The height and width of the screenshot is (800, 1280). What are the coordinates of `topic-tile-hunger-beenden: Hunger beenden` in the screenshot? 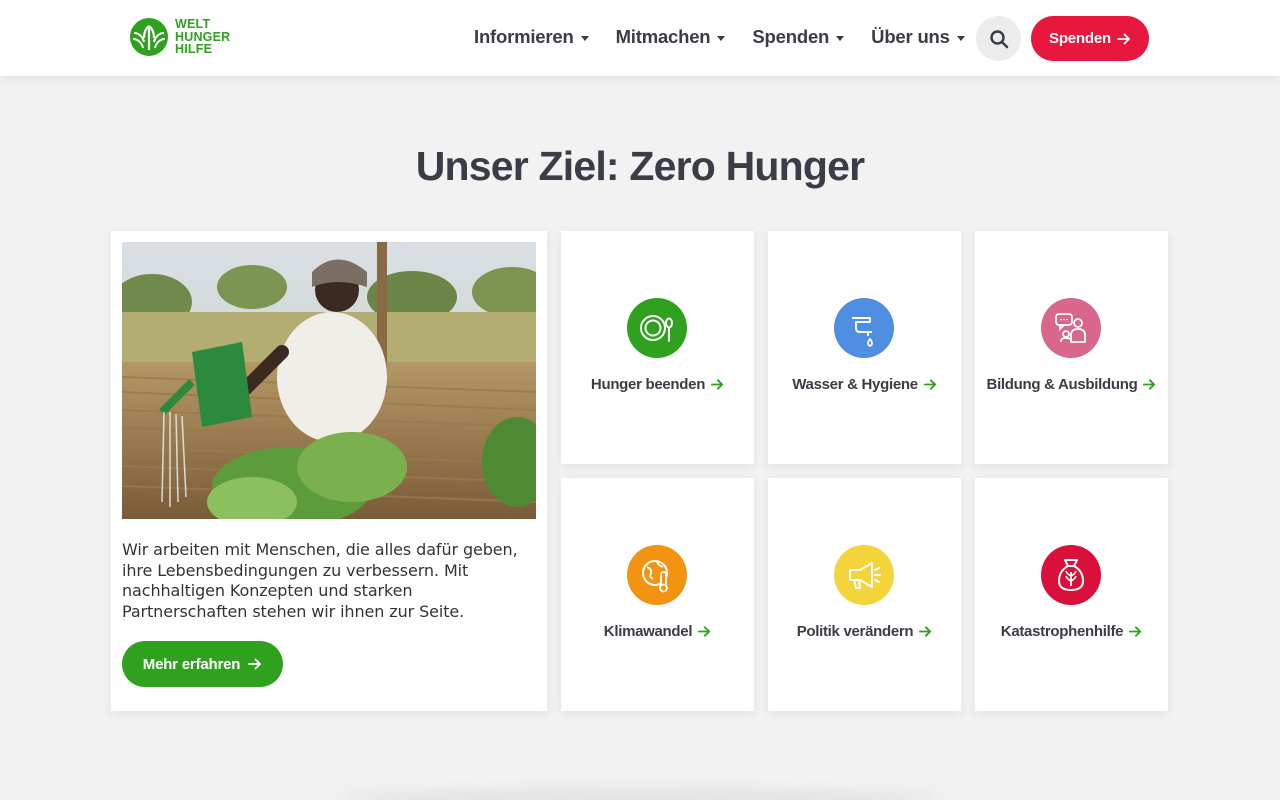 It's located at (657, 347).